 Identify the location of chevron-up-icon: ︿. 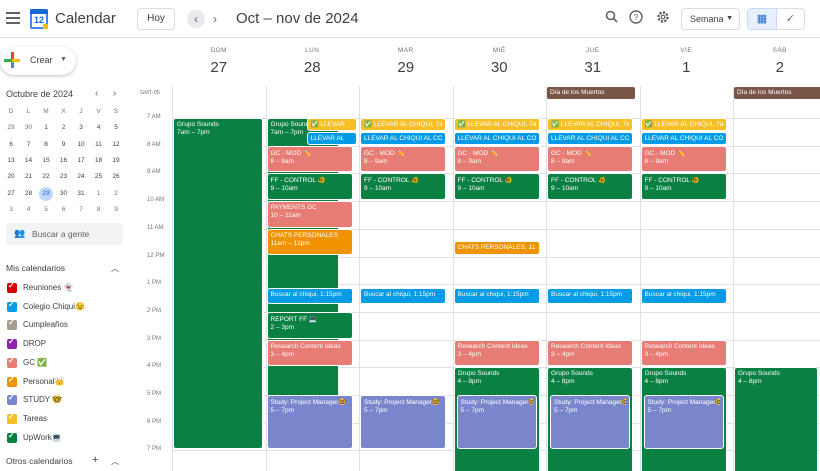
(115, 461).